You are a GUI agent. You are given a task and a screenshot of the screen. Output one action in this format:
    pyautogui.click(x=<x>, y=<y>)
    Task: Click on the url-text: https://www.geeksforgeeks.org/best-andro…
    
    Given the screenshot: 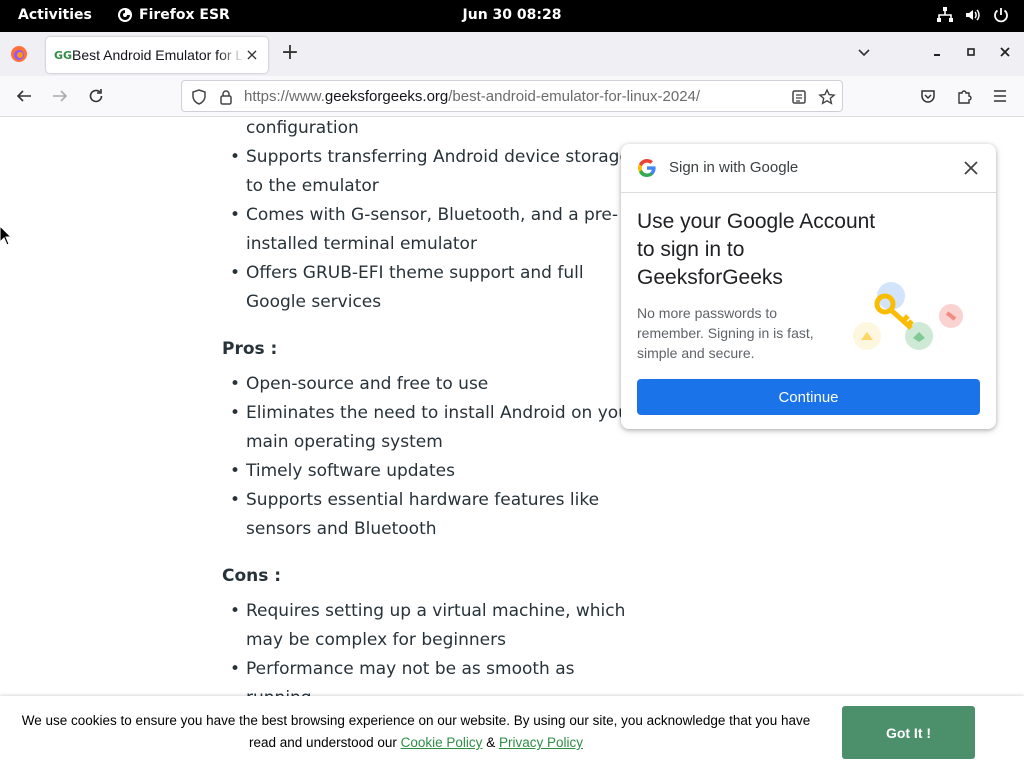 What is the action you would take?
    pyautogui.click(x=472, y=96)
    